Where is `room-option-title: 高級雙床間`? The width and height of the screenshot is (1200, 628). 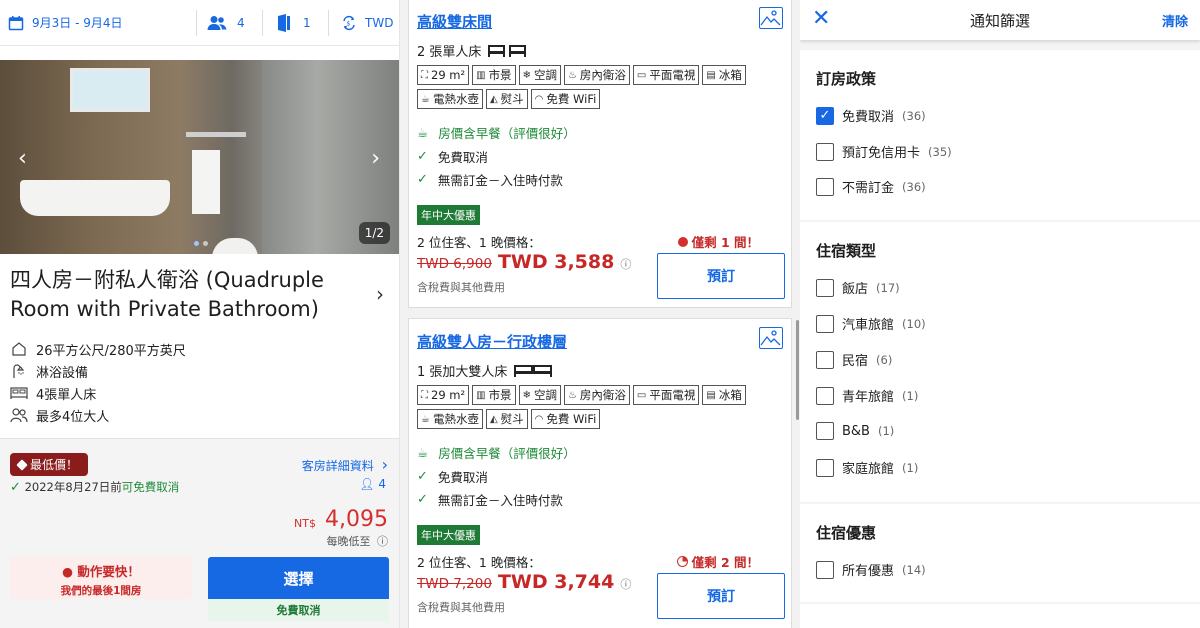
room-option-title: 高級雙床間 is located at coordinates (454, 21).